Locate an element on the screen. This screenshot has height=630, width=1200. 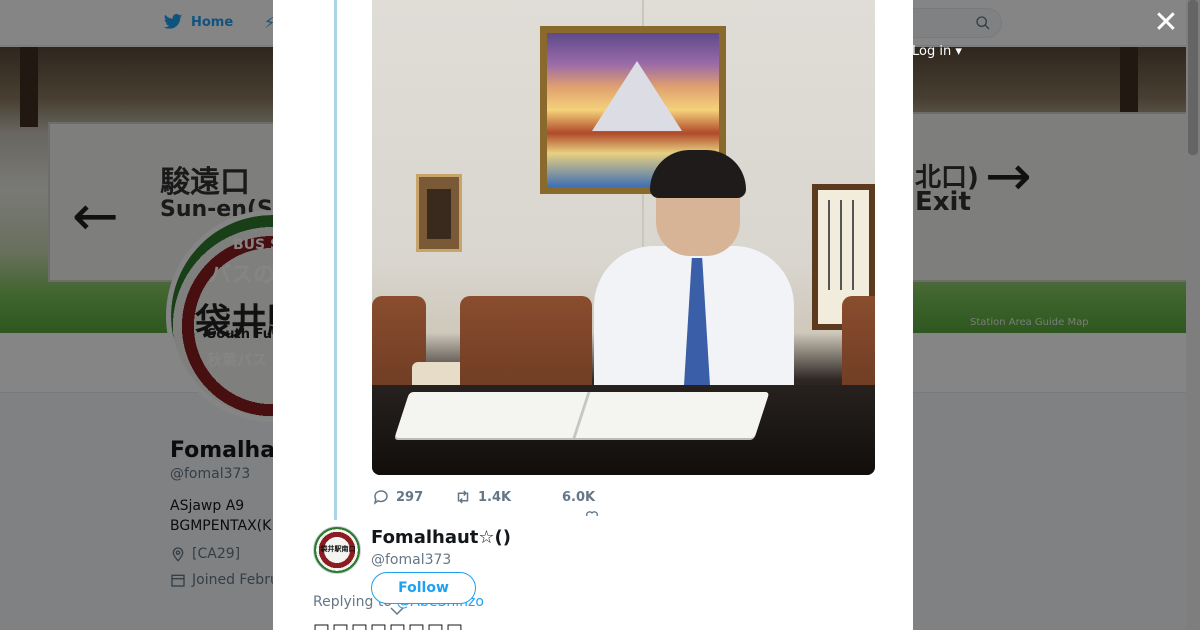
thread-line is located at coordinates (335, 260).